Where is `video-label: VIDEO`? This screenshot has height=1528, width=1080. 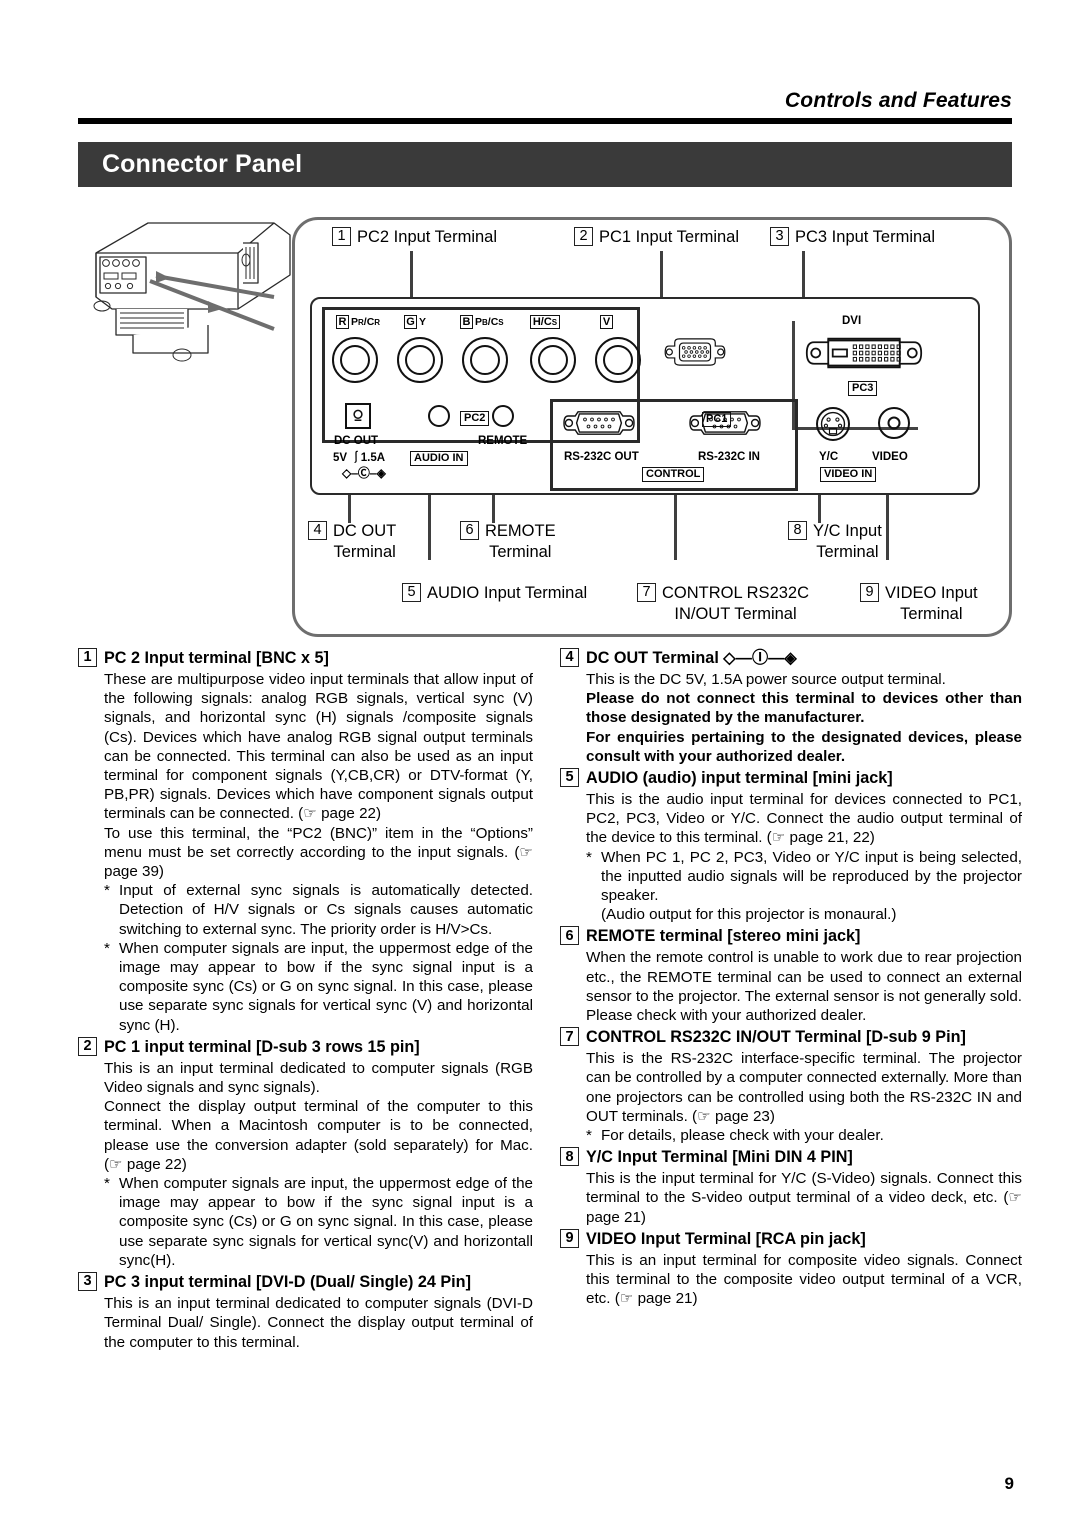
video-label: VIDEO is located at coordinates (890, 457).